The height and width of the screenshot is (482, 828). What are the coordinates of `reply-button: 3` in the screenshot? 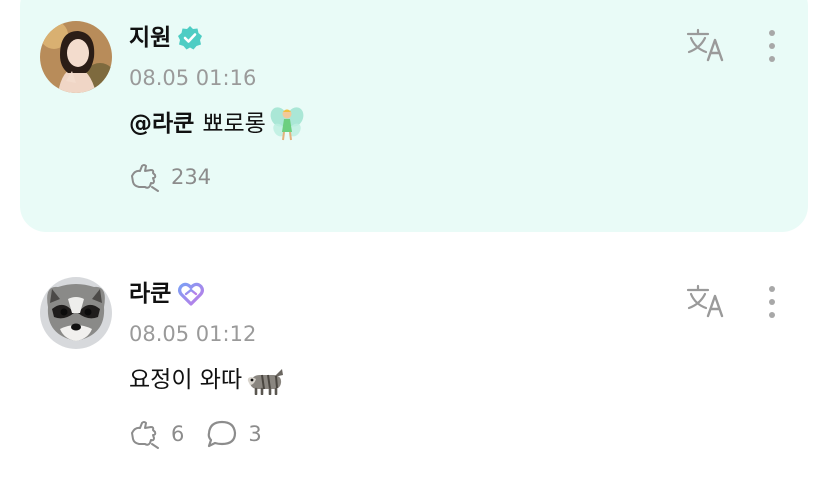 It's located at (234, 434).